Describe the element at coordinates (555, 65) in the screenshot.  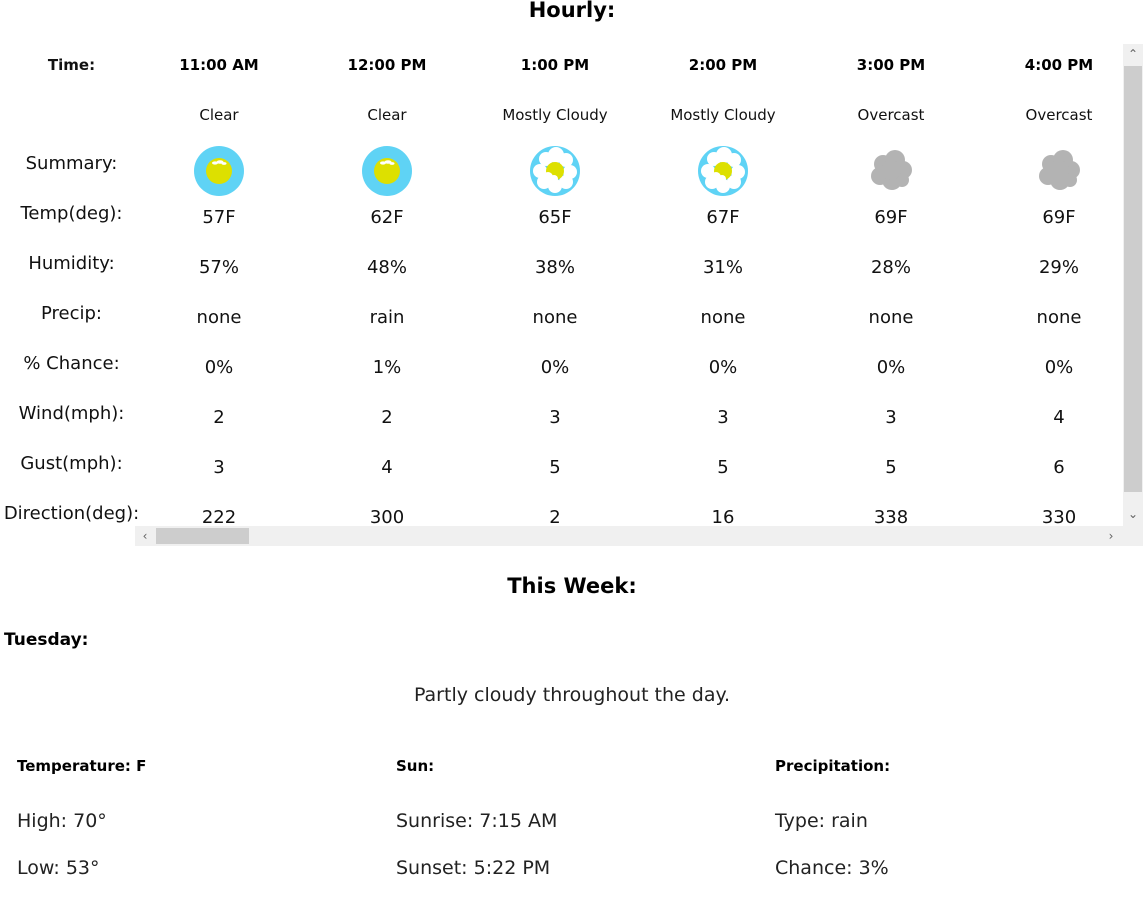
I see `hour-time: 1:00 PM` at that location.